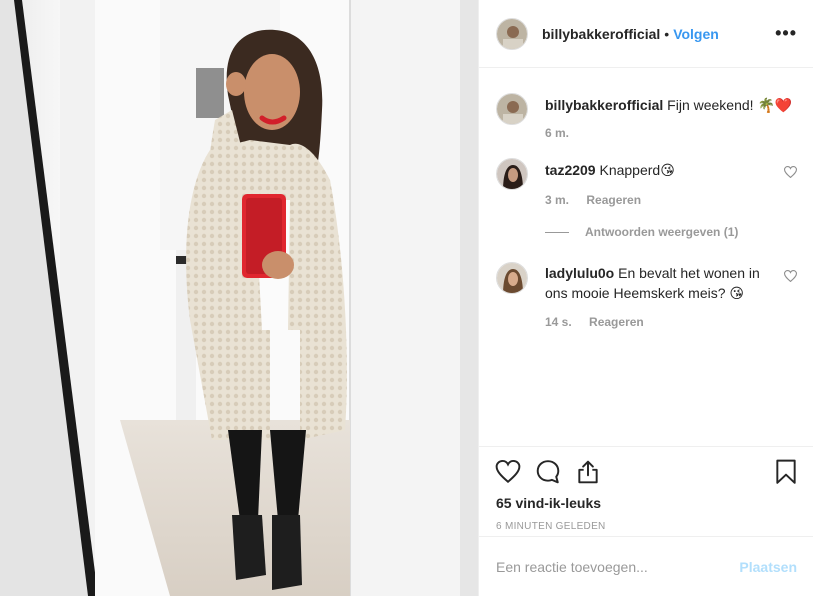 This screenshot has height=596, width=813. I want to click on post-comment-button: Plaatsen, so click(768, 567).